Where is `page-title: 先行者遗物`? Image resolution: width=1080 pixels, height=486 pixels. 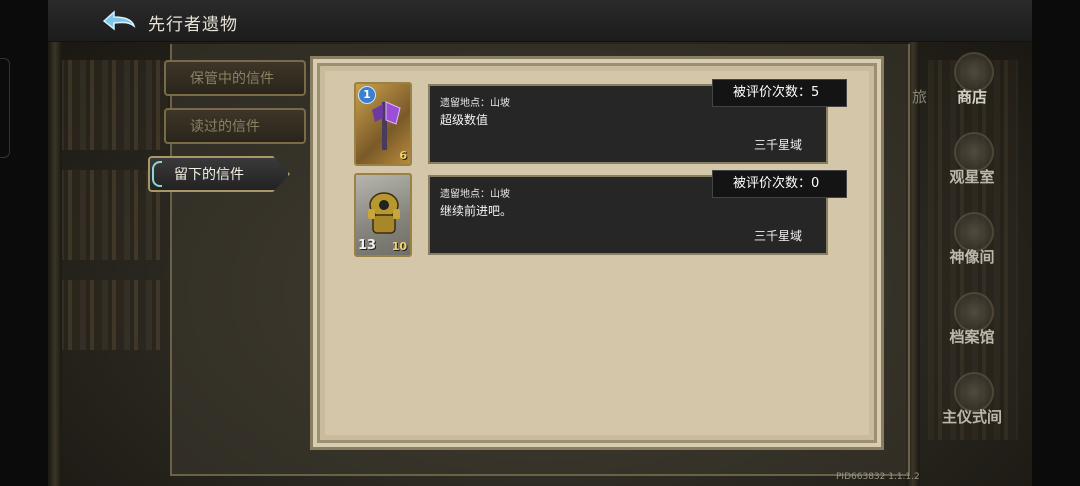
page-title: 先行者遗物 is located at coordinates (193, 25).